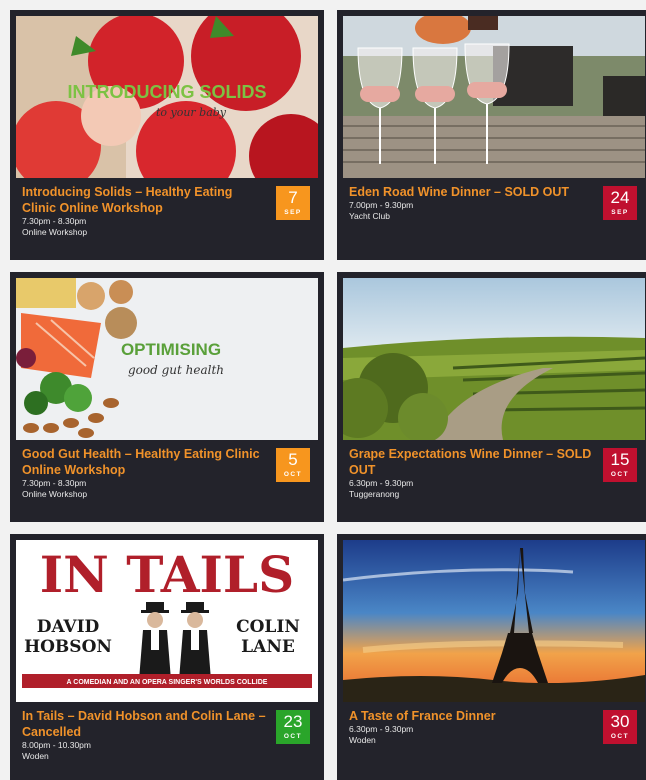  I want to click on event-time: 8.00pm - 10.30pm, so click(56, 745).